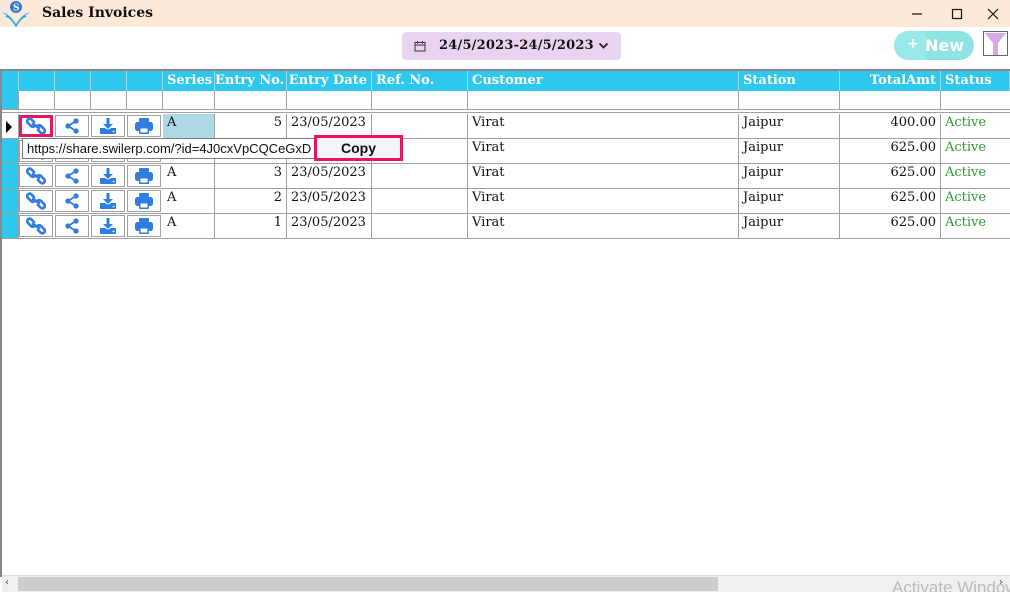 The width and height of the screenshot is (1010, 592). What do you see at coordinates (890, 81) in the screenshot?
I see `col-header-total-amt: TotalAmt` at bounding box center [890, 81].